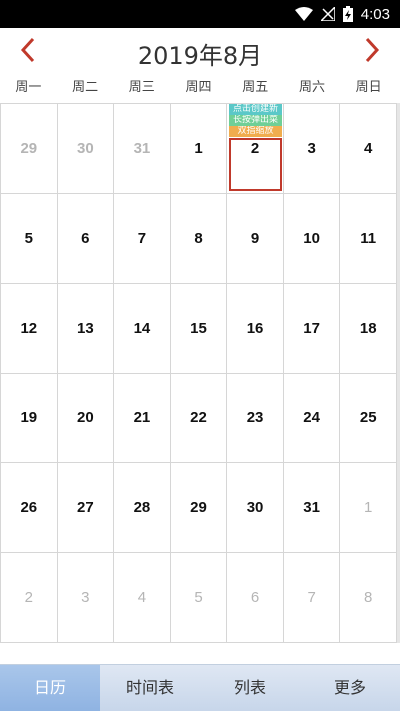 The image size is (400, 711). Describe the element at coordinates (327, 14) in the screenshot. I see `no-signal-icon` at that location.